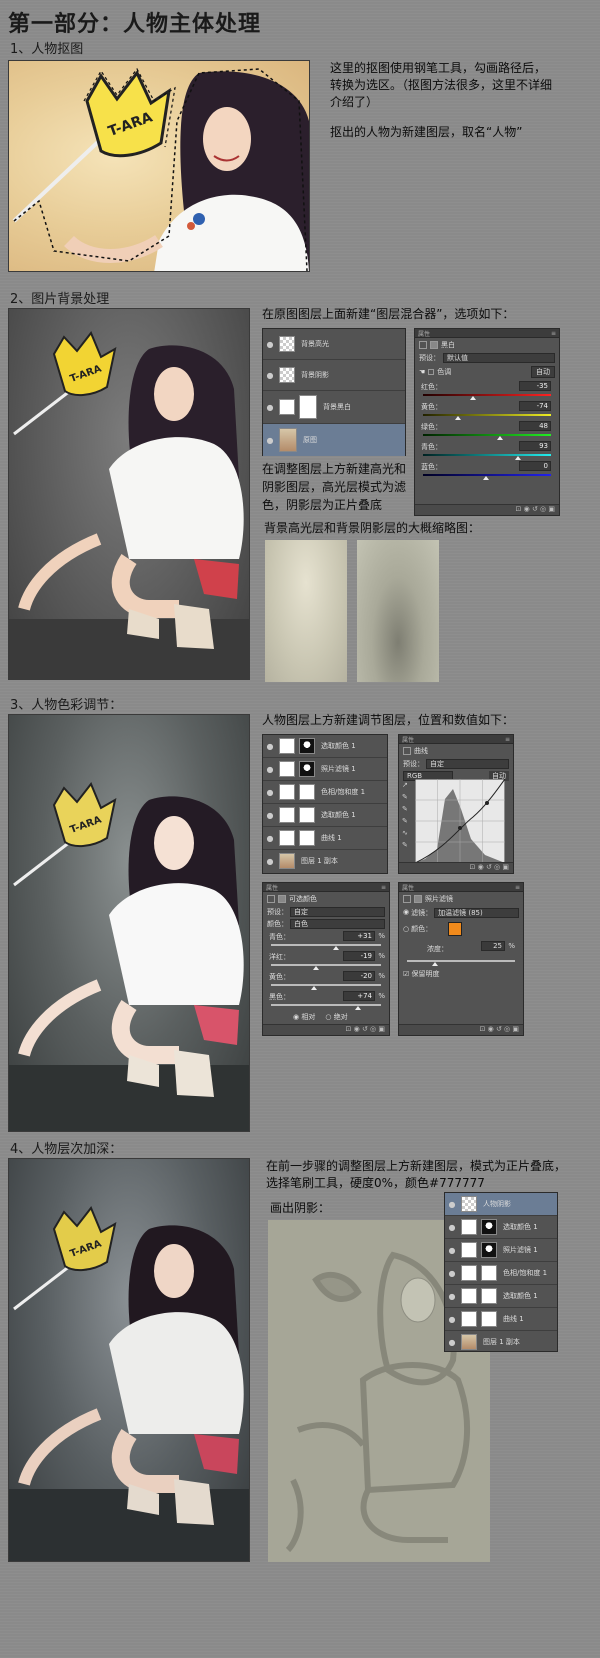 This screenshot has width=600, height=1658. Describe the element at coordinates (315, 375) in the screenshot. I see `layer-name: 背景阴影` at that location.